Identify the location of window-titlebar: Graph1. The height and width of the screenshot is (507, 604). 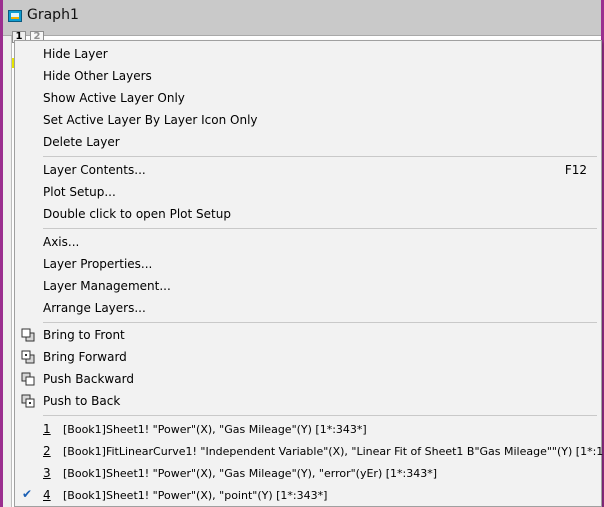
(302, 18).